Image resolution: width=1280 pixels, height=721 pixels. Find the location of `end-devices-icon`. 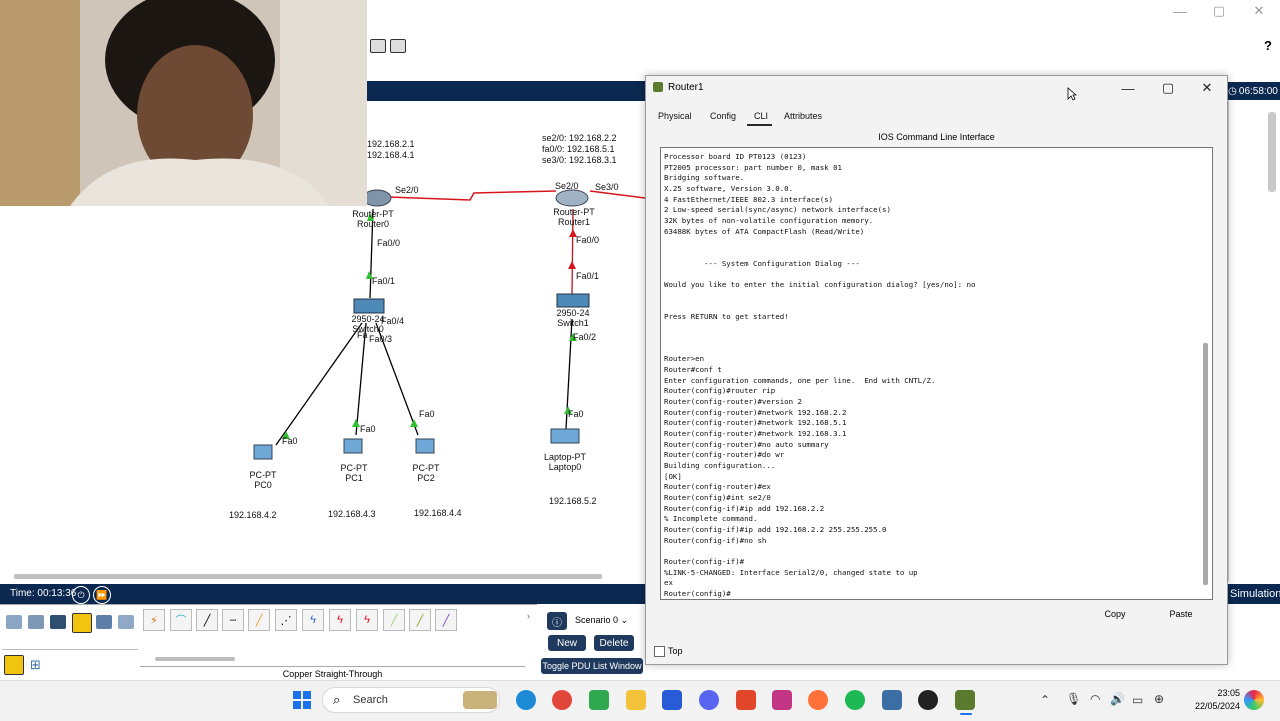

end-devices-icon is located at coordinates (36, 622).